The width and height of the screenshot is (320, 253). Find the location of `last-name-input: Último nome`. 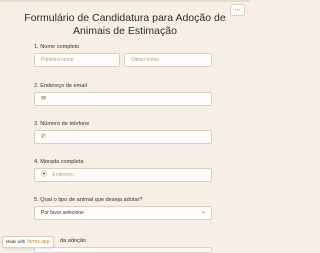

last-name-input: Último nome is located at coordinates (168, 60).